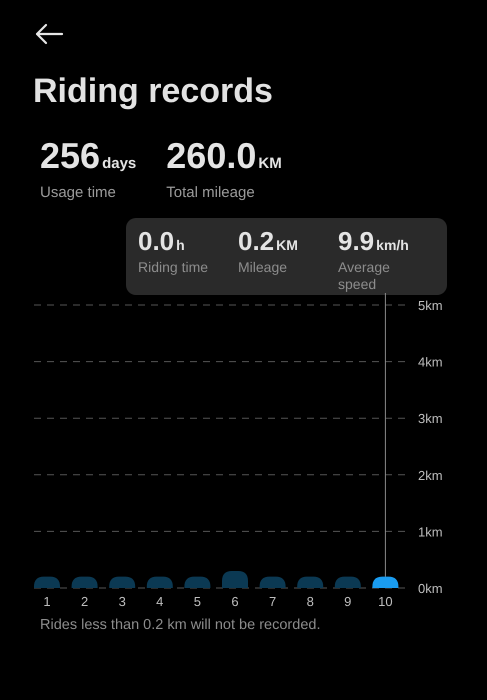 This screenshot has height=700, width=487. I want to click on y-axis-label: 5km, so click(430, 305).